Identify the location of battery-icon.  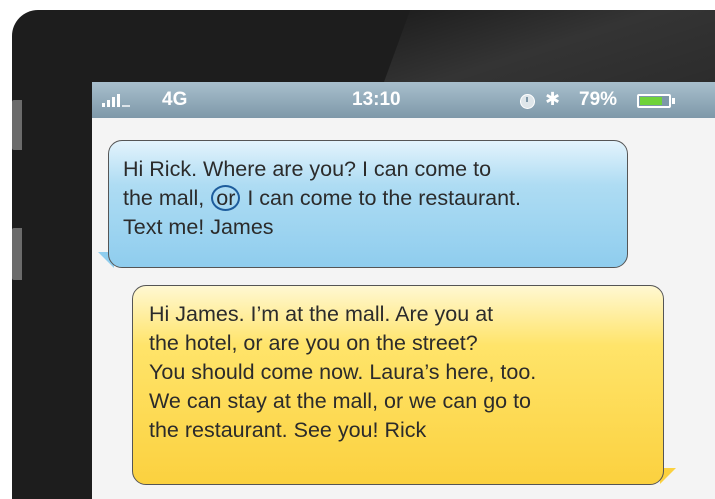
(654, 101).